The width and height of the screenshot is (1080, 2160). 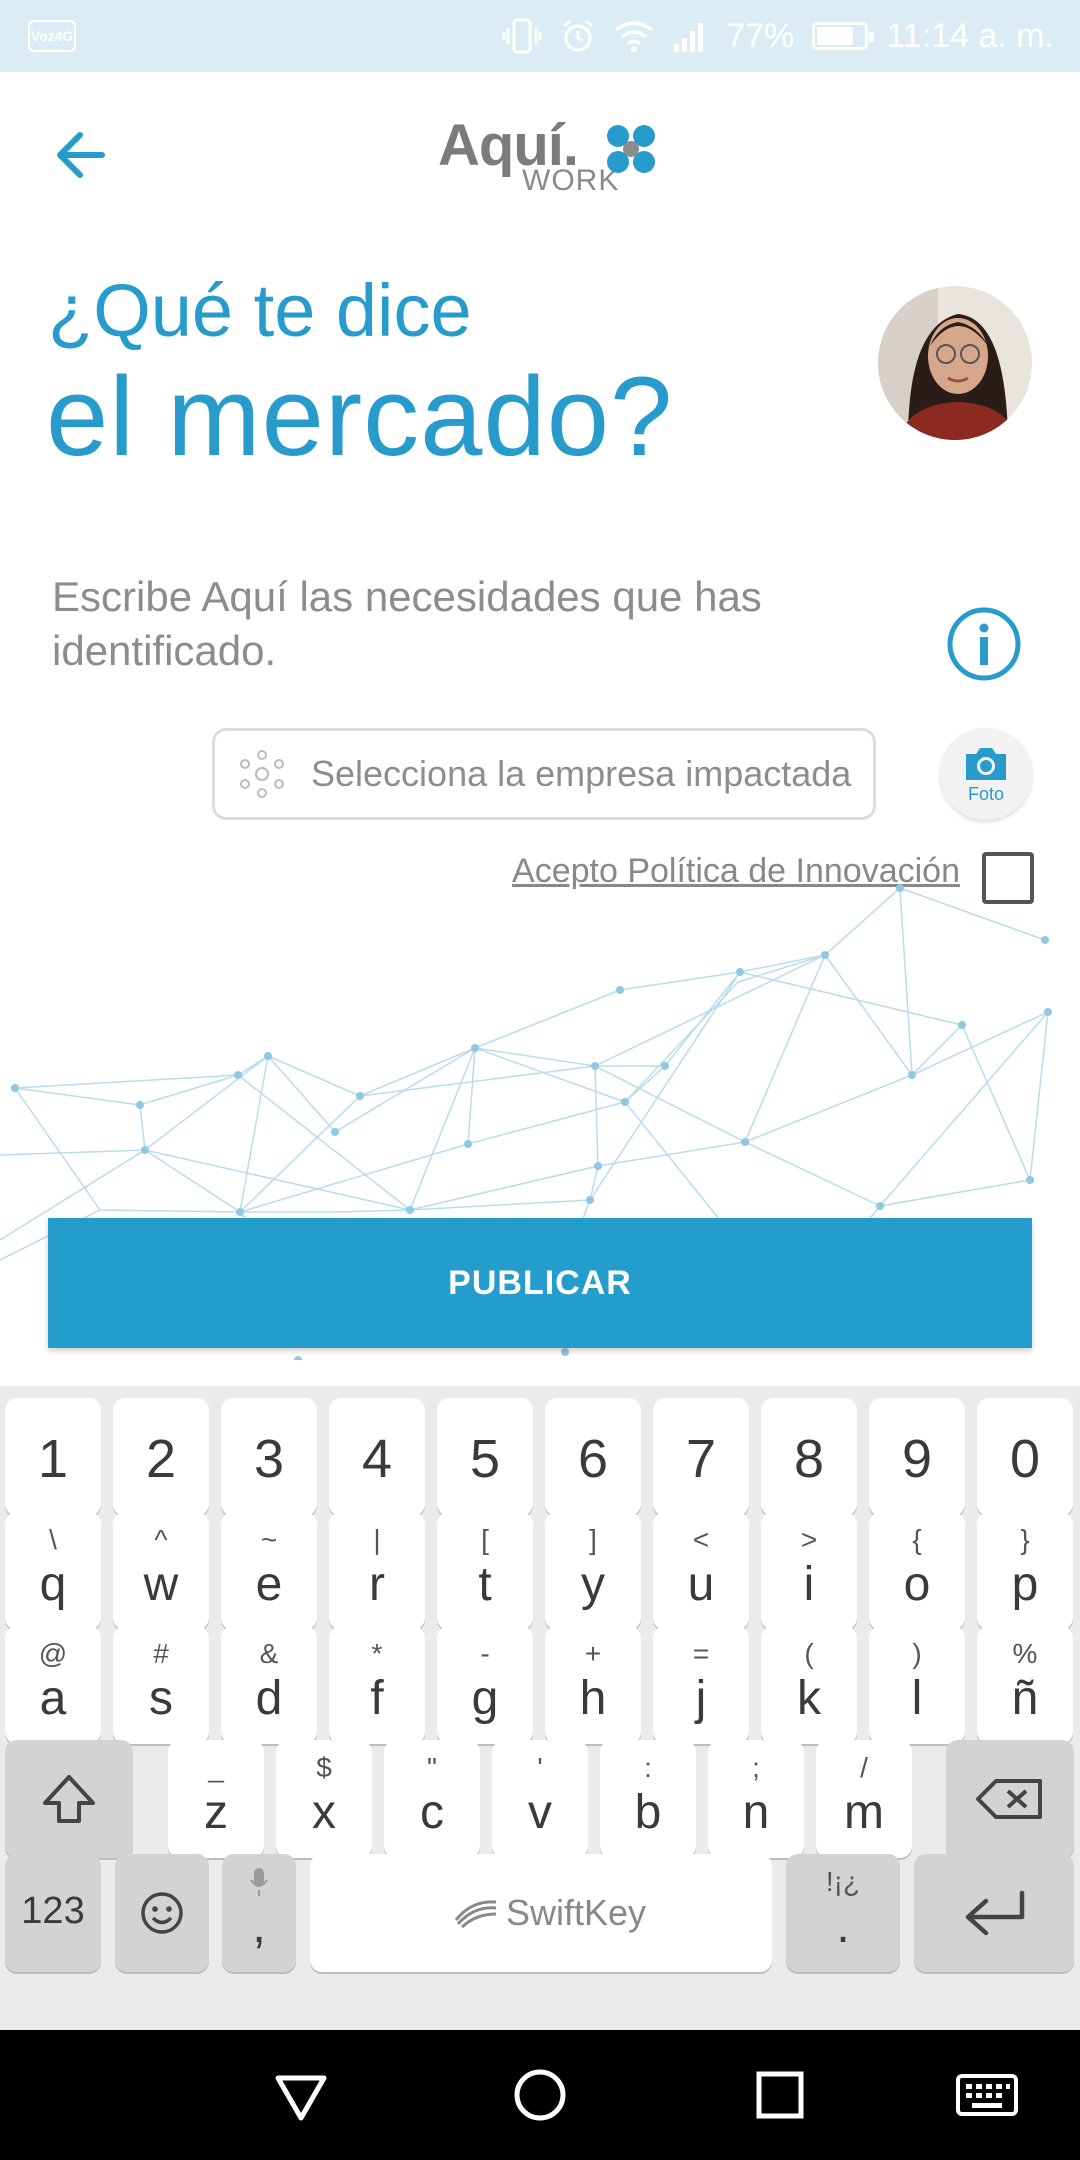 I want to click on key-label: k, so click(x=809, y=1698).